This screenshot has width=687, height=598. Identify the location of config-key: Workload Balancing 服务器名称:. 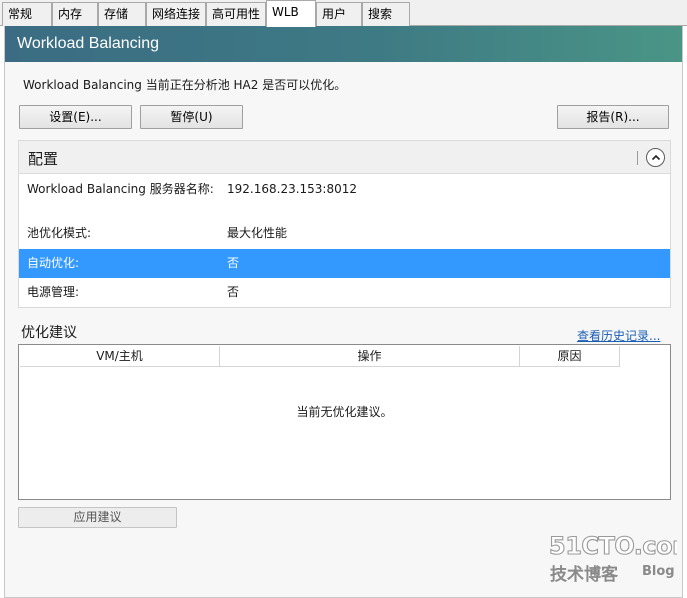
(120, 189).